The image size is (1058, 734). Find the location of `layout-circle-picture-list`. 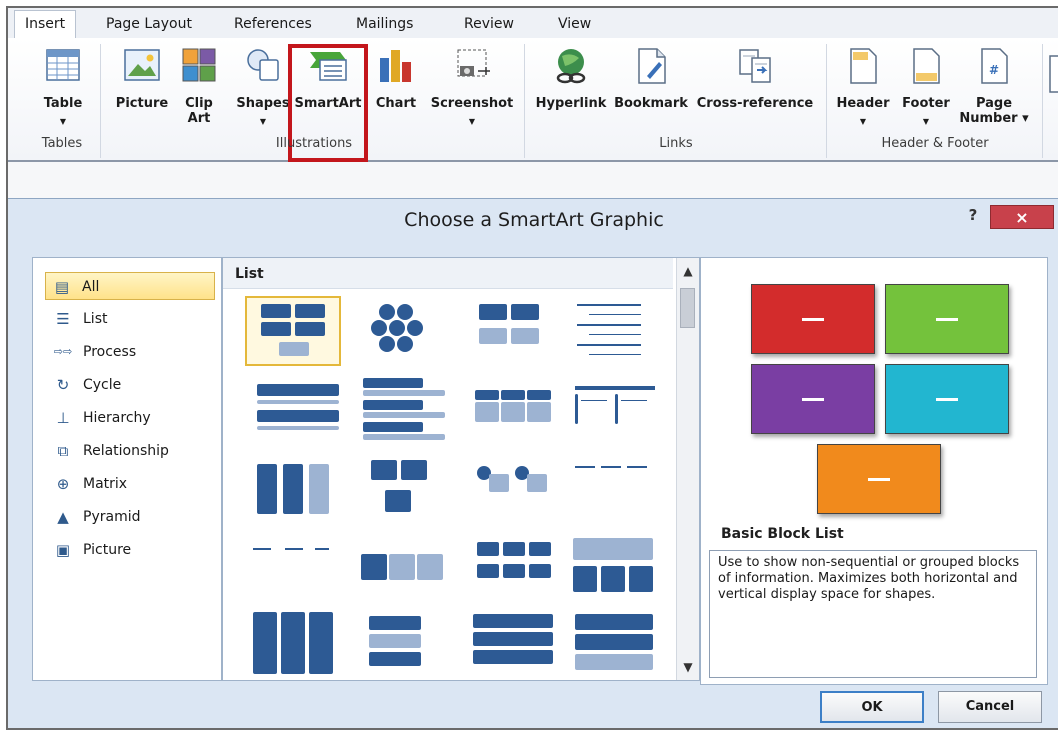

layout-circle-picture-list is located at coordinates (293, 645).